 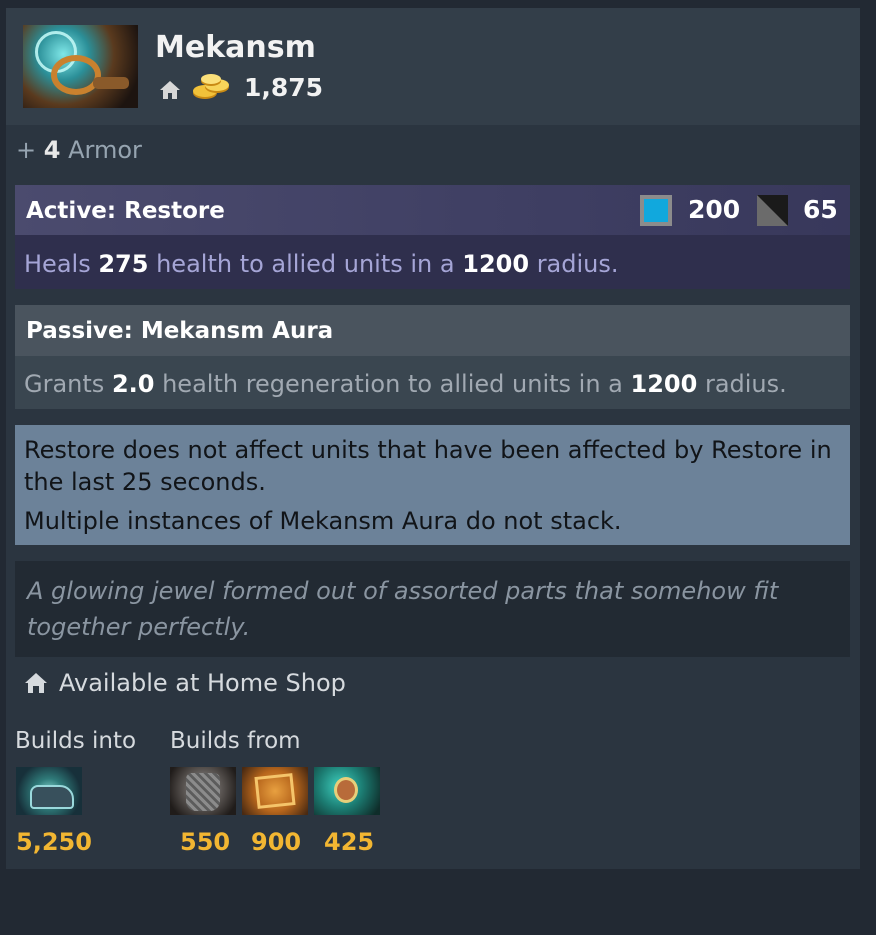 I want to click on shop-availability: Available at Home Shop, so click(x=202, y=683).